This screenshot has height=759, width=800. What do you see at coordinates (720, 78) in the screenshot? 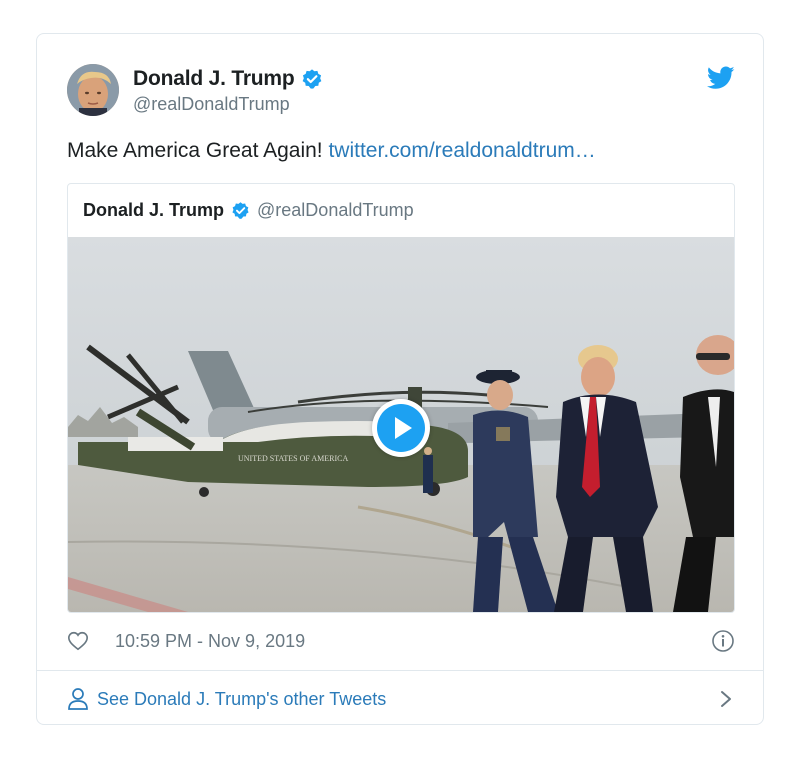
I see `twitter-bird-icon` at bounding box center [720, 78].